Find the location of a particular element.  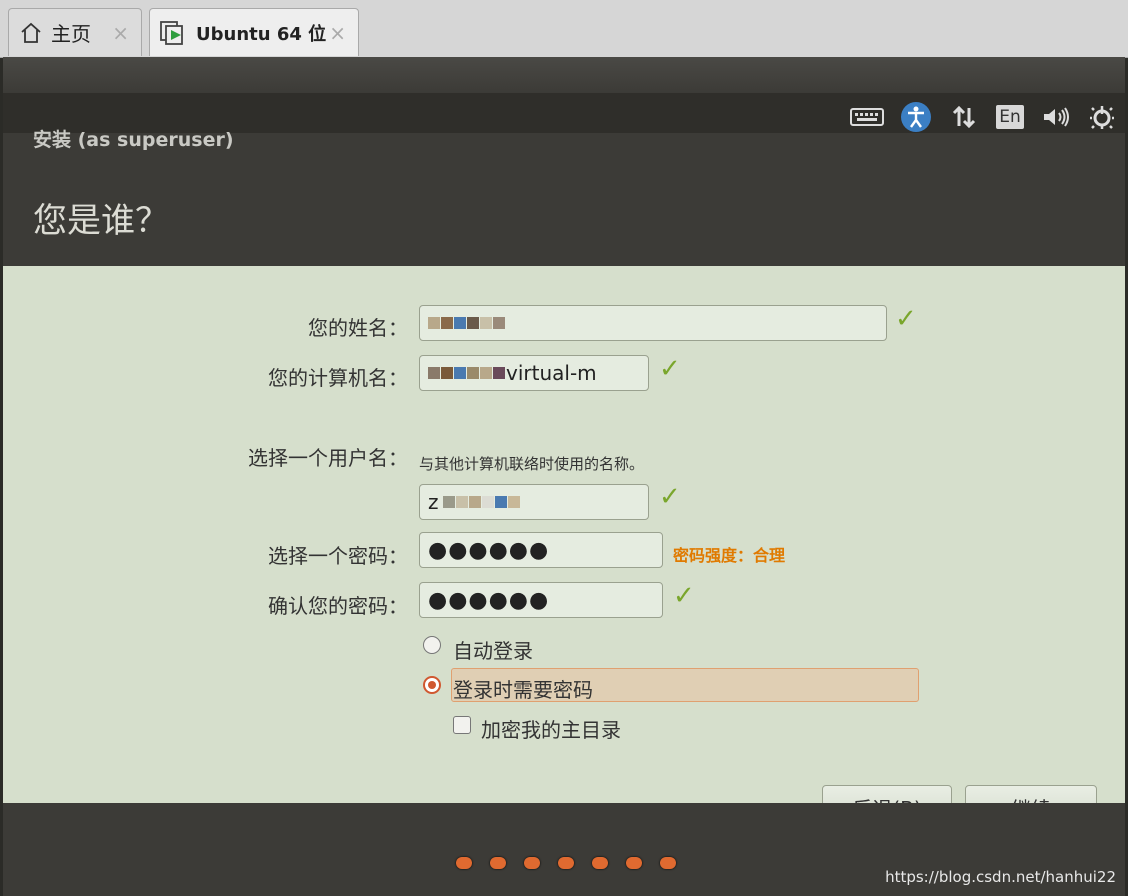

username-label: 选择一个用户名： is located at coordinates (328, 458).